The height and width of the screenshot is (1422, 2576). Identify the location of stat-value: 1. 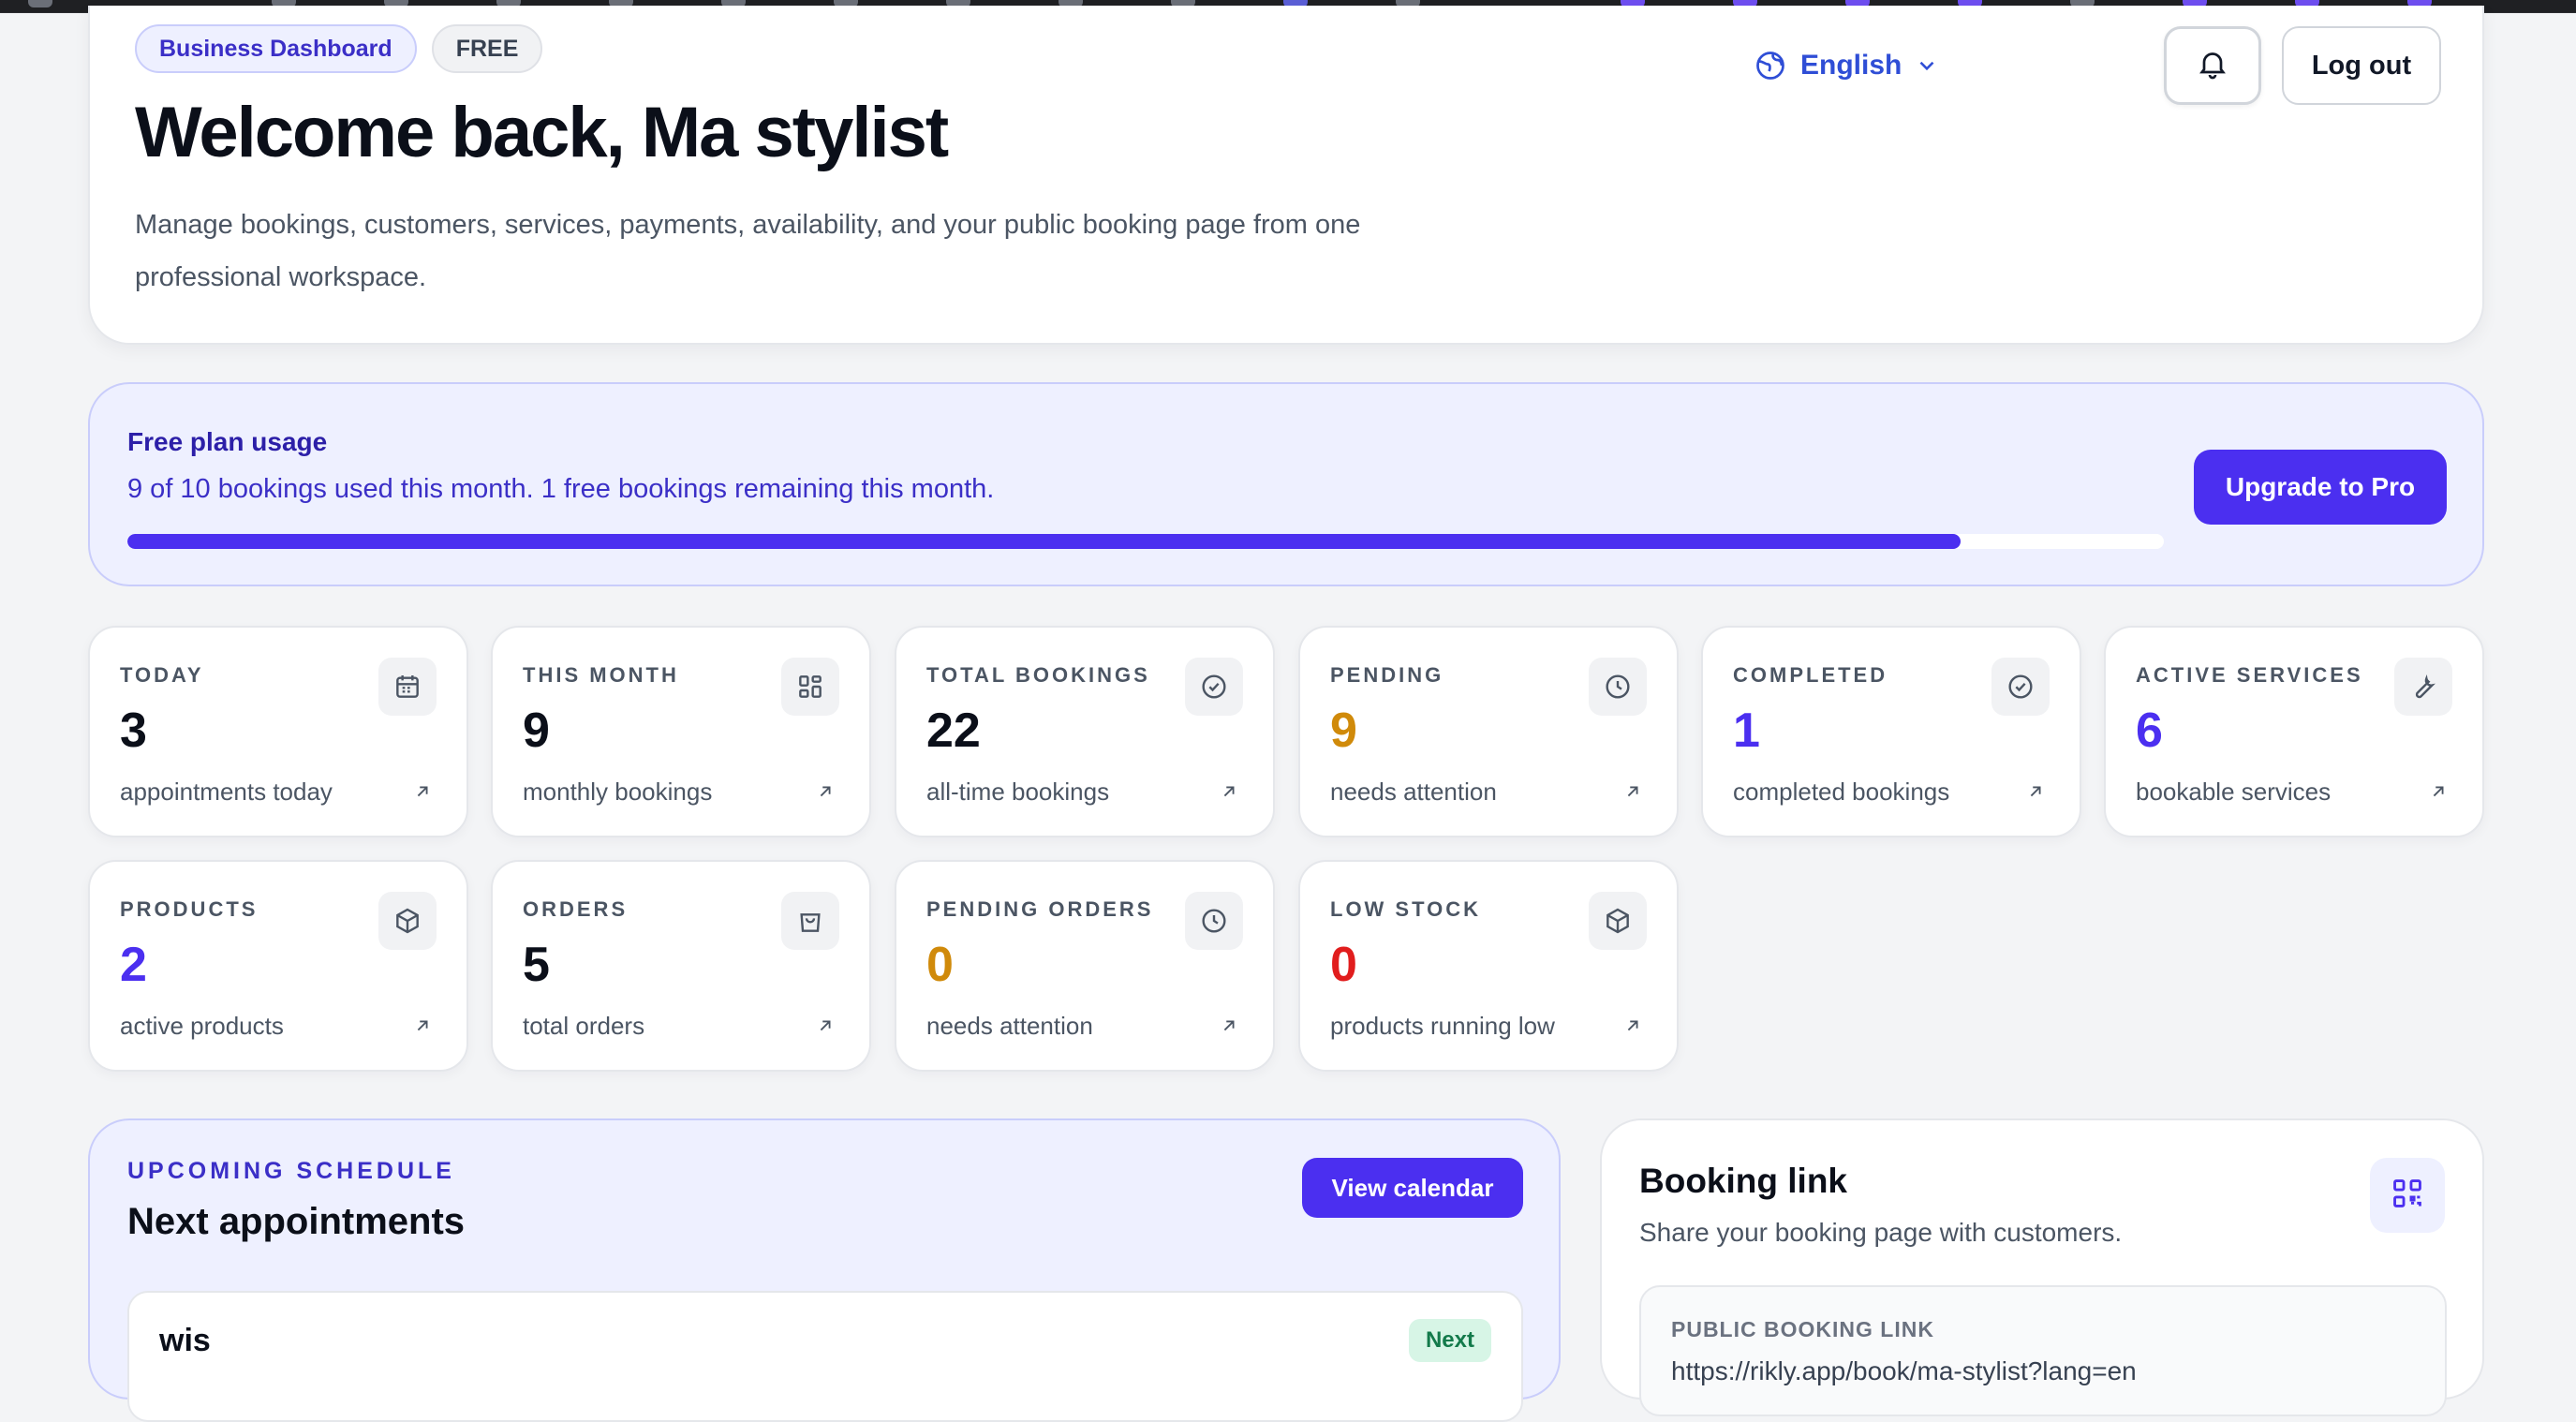
(1746, 731).